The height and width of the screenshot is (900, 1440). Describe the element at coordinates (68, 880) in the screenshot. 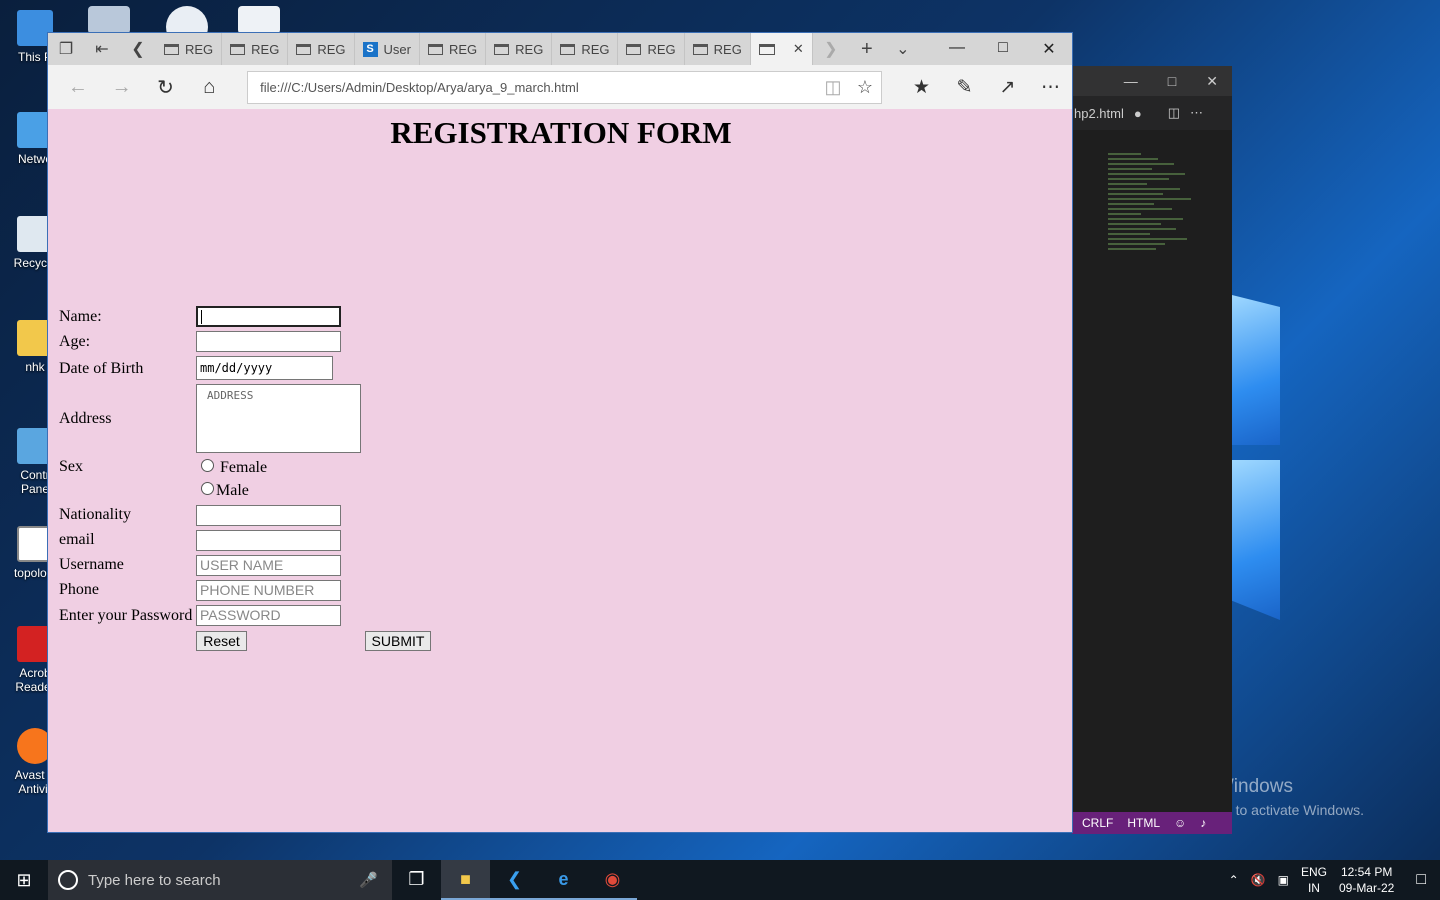

I see `cortana-circle-icon` at that location.